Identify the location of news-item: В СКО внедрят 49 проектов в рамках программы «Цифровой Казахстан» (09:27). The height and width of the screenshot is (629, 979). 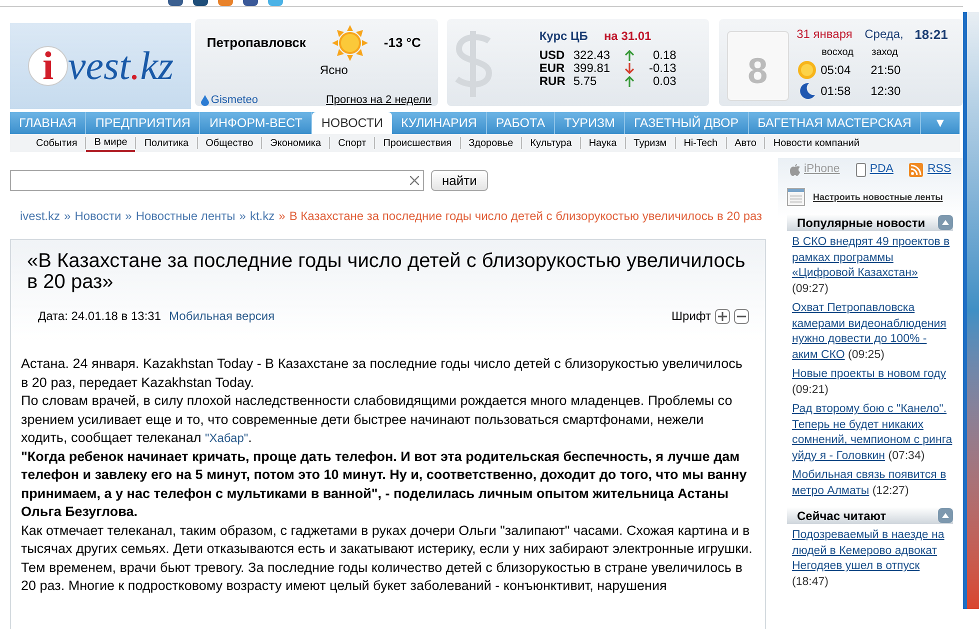
(872, 266).